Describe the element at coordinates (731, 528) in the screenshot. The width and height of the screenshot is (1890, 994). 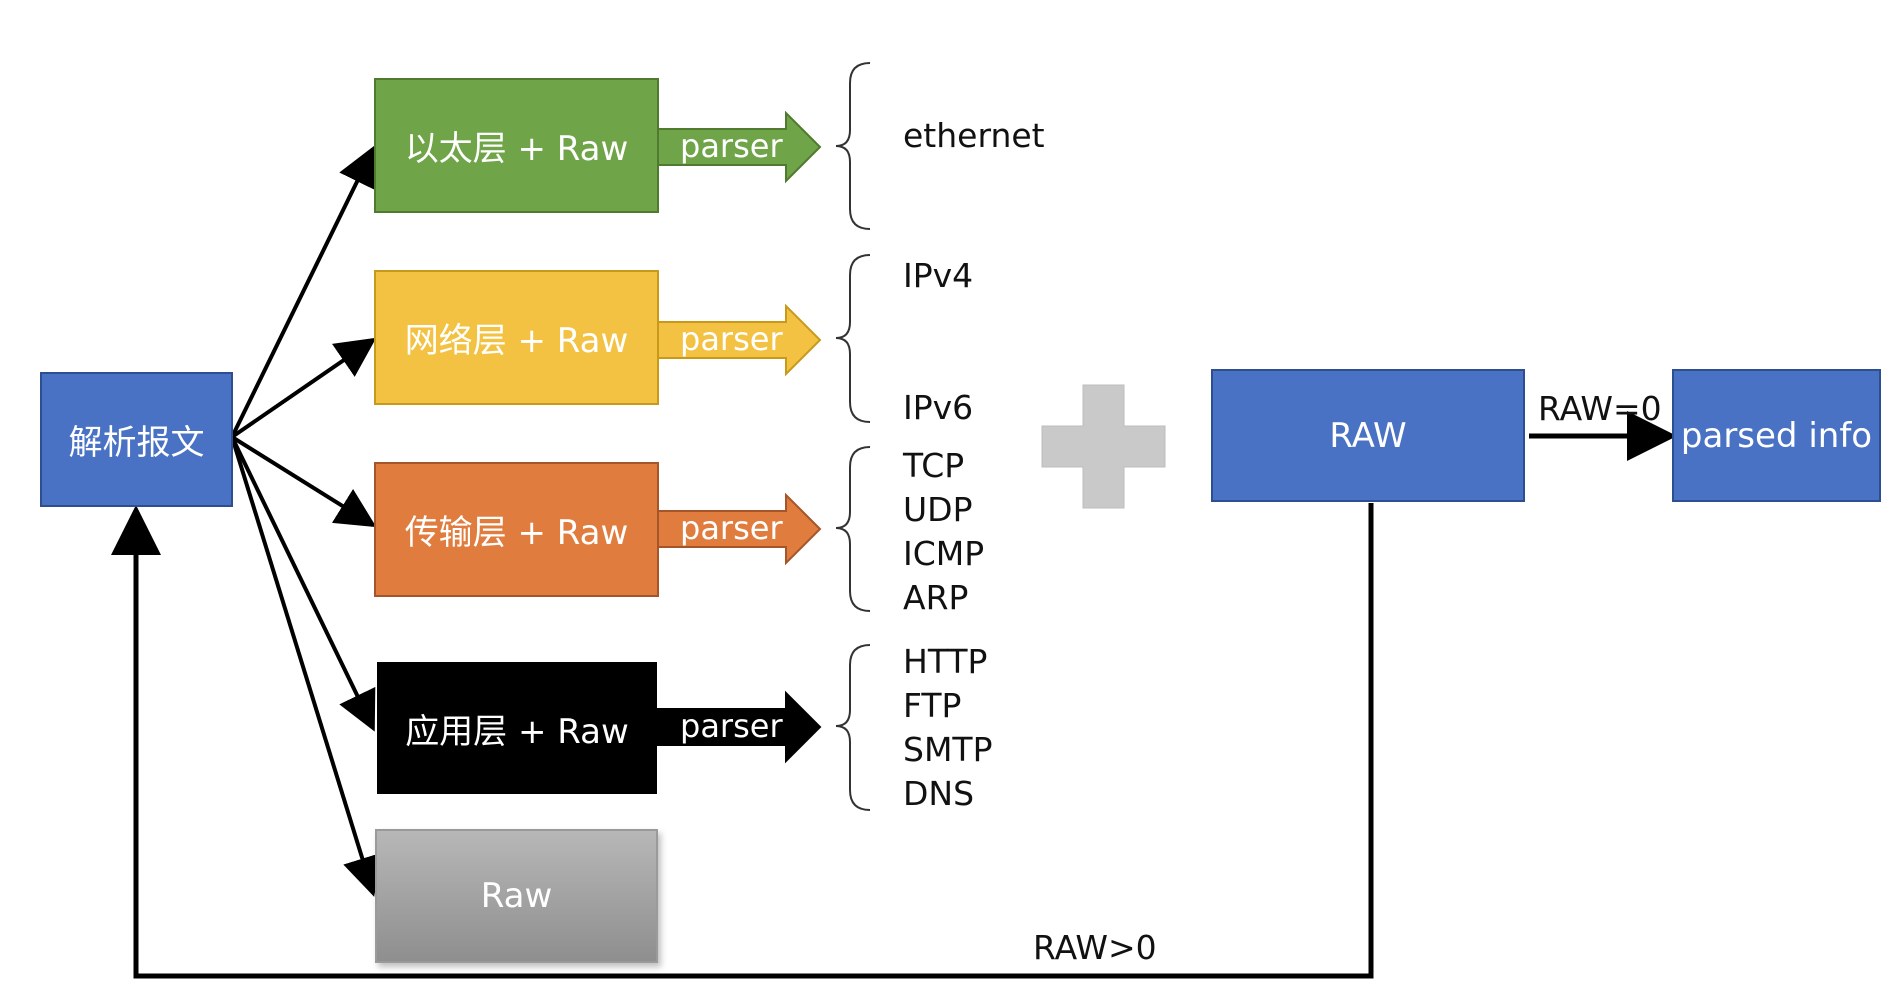
I see `parser-label-transport: parser` at that location.